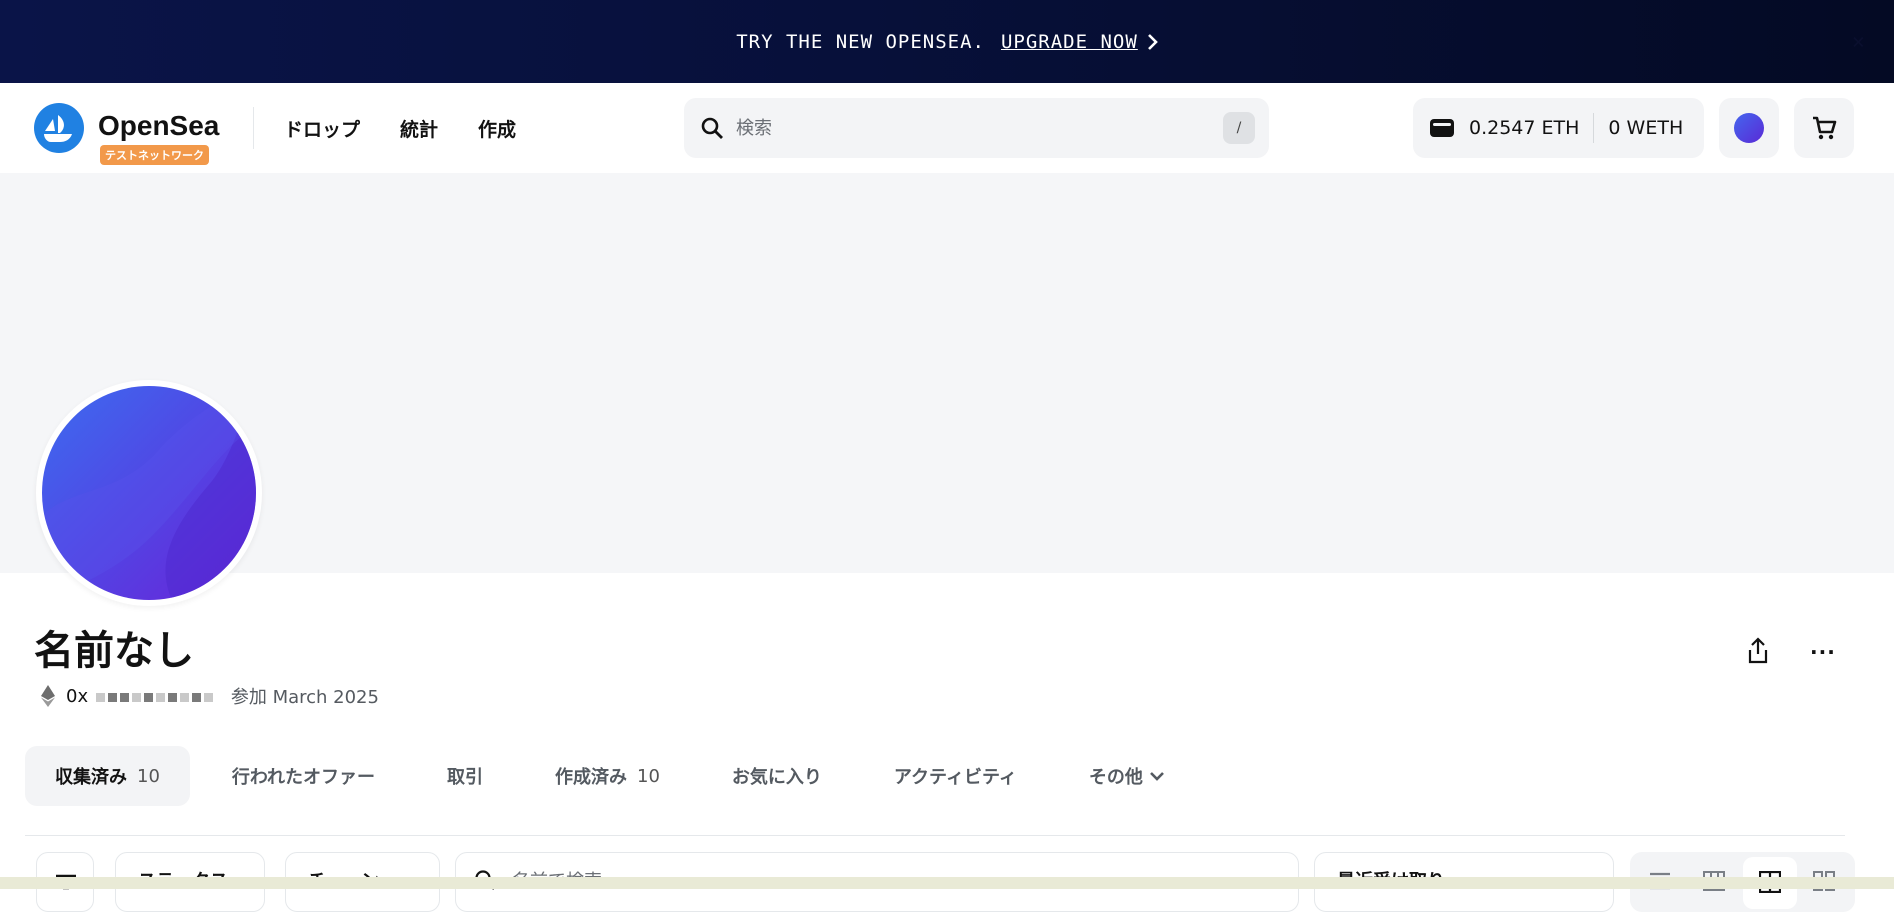 Image resolution: width=1894 pixels, height=912 pixels. What do you see at coordinates (591, 777) in the screenshot?
I see `tab-label: 作成済み` at bounding box center [591, 777].